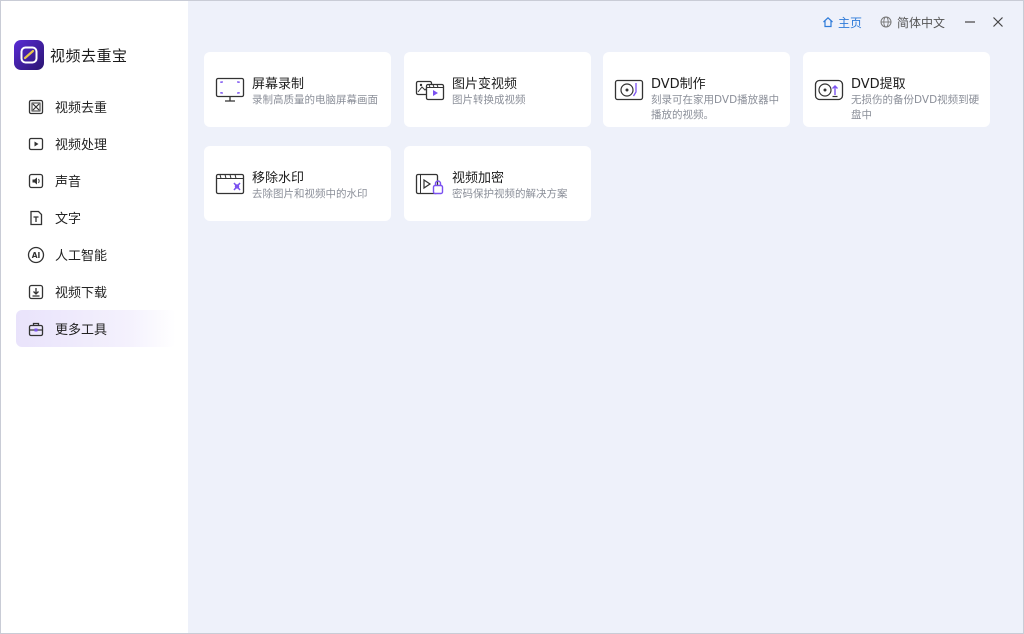 This screenshot has width=1024, height=634. I want to click on close-button, so click(998, 22).